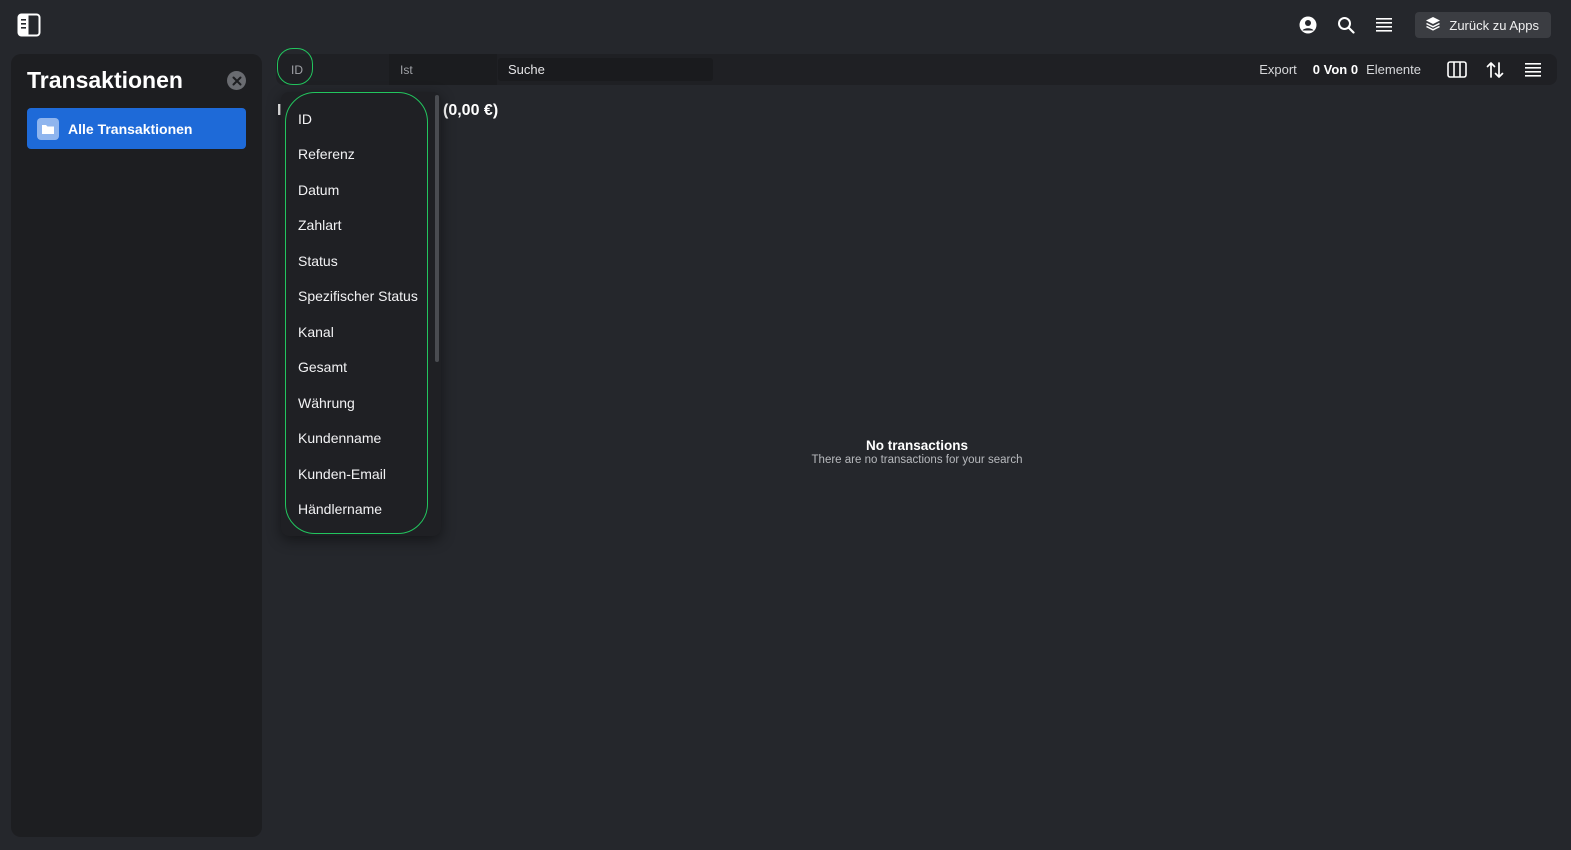 Image resolution: width=1571 pixels, height=850 pixels. What do you see at coordinates (356, 297) in the screenshot?
I see `dropdown-option-specific-status: Spezifischer Status` at bounding box center [356, 297].